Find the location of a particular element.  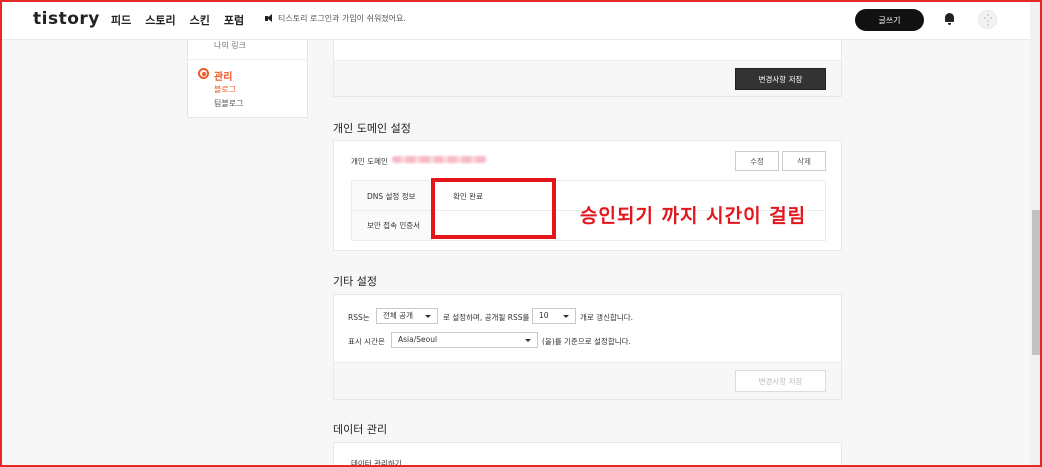

data-section-title: 데이터 관리 is located at coordinates (360, 429).